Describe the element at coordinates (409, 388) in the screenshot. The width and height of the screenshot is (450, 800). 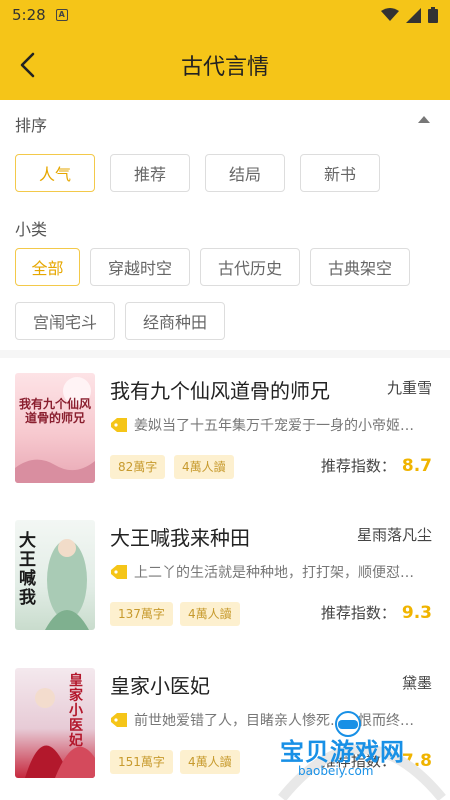
I see `book-author: 九重雪` at that location.